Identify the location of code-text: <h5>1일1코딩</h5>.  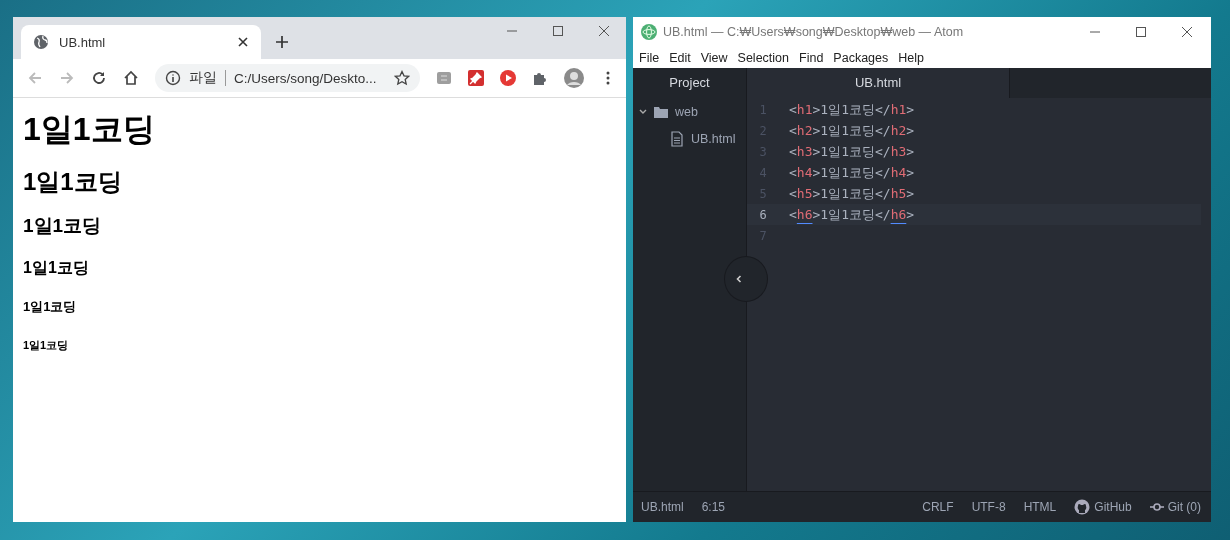
(852, 193).